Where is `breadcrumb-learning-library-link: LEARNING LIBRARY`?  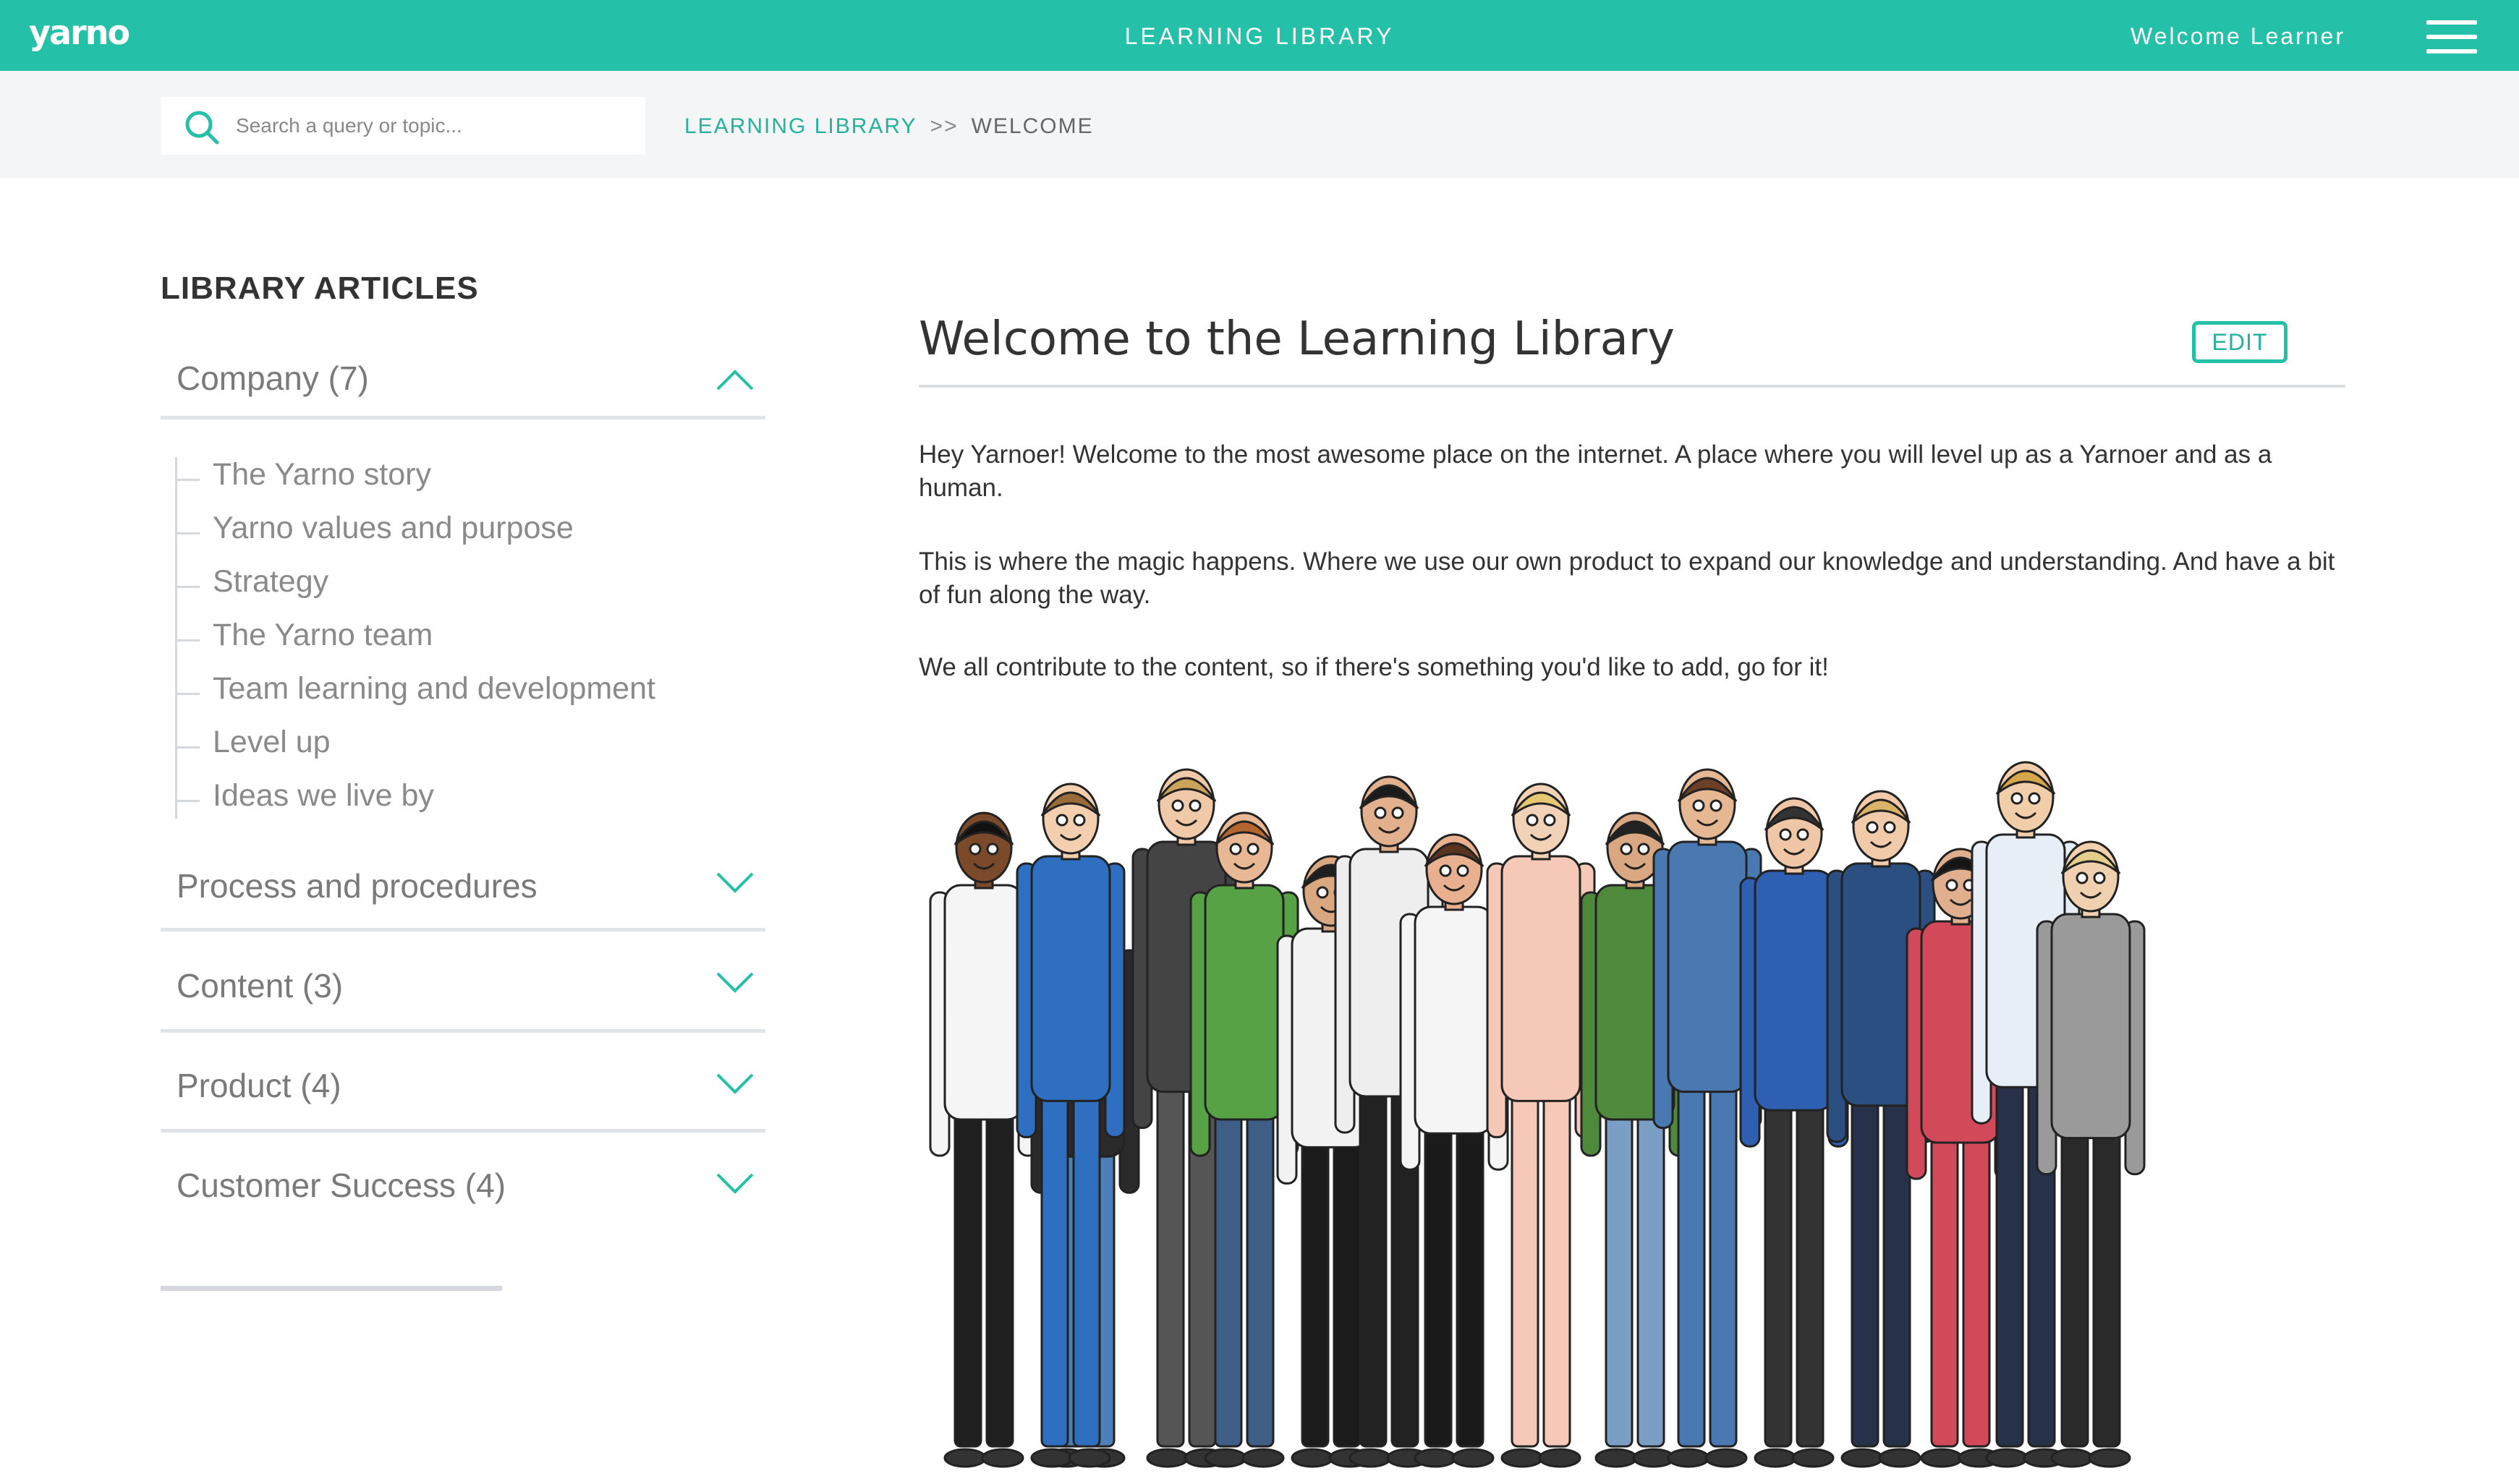 breadcrumb-learning-library-link: LEARNING LIBRARY is located at coordinates (800, 126).